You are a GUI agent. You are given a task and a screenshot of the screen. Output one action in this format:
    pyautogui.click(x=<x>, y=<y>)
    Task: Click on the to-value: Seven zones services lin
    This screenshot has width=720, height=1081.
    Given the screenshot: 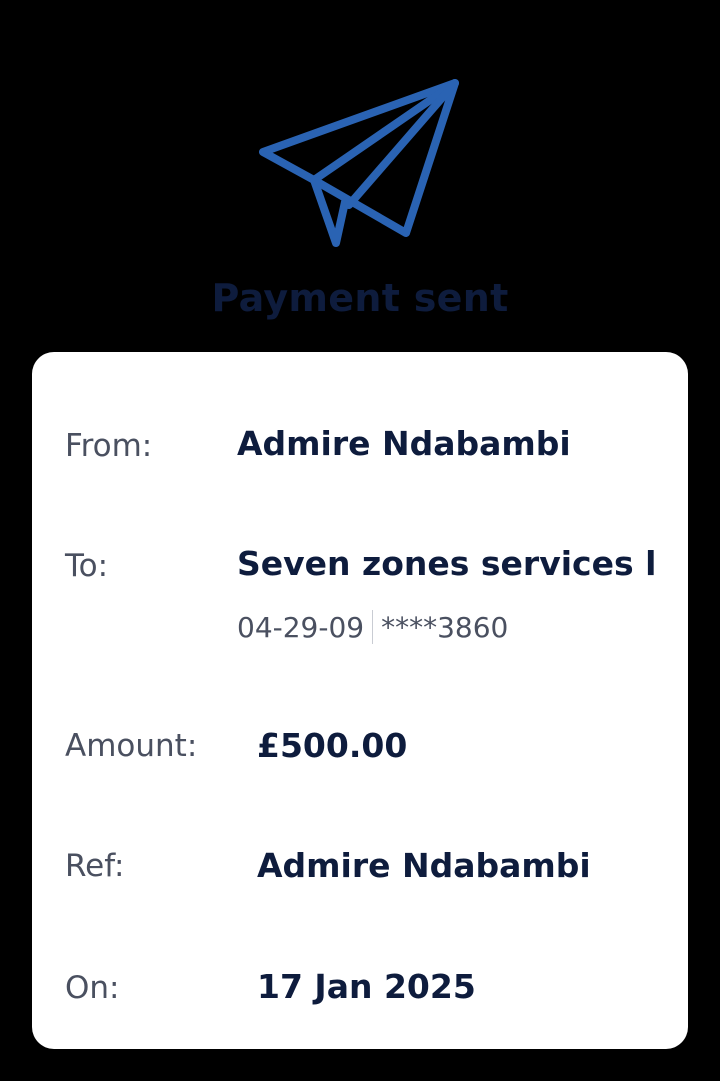 What is the action you would take?
    pyautogui.click(x=447, y=563)
    